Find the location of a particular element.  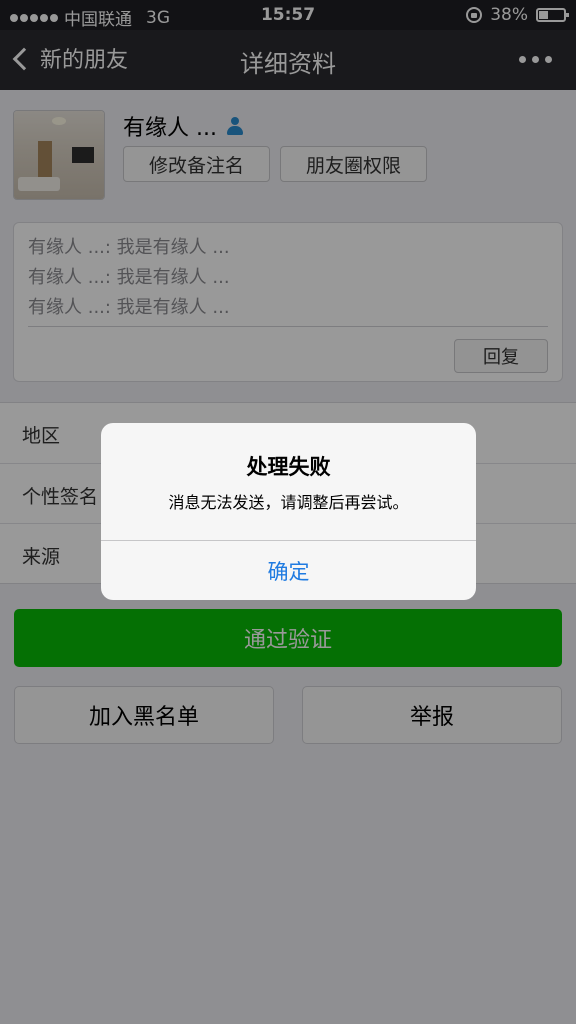

dialog-message: 消息无法发送，请调整后再尝试。 is located at coordinates (288, 502).